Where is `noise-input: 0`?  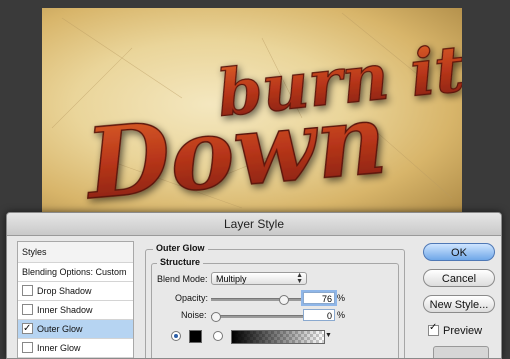 noise-input: 0 is located at coordinates (319, 315).